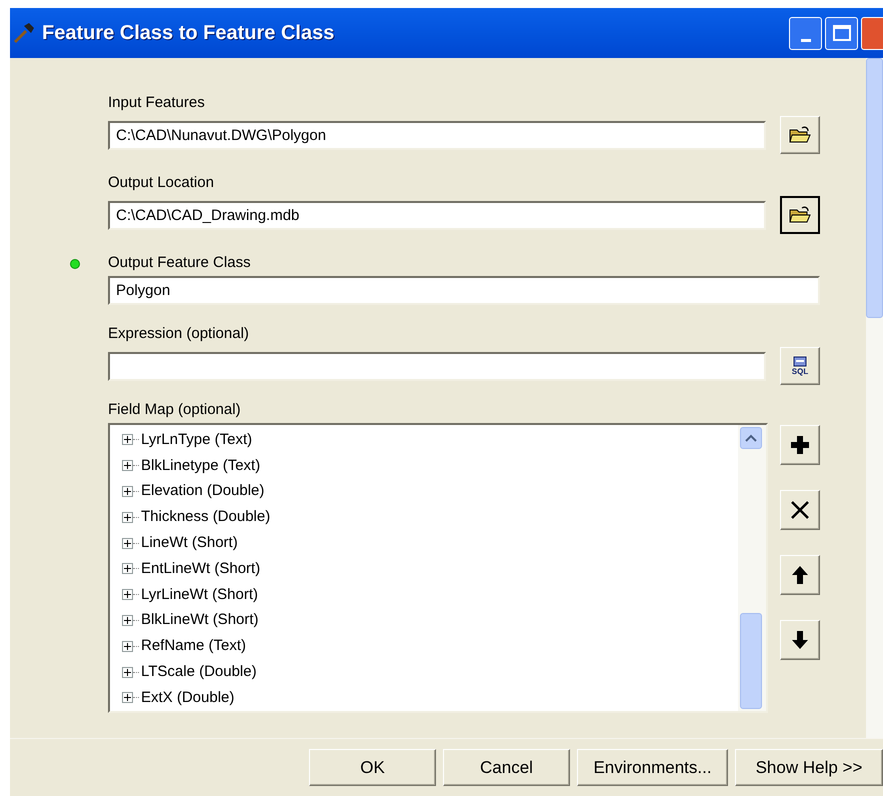 The image size is (883, 796). I want to click on text-field: C:\CAD\CAD_Drawing.mdb, so click(437, 215).